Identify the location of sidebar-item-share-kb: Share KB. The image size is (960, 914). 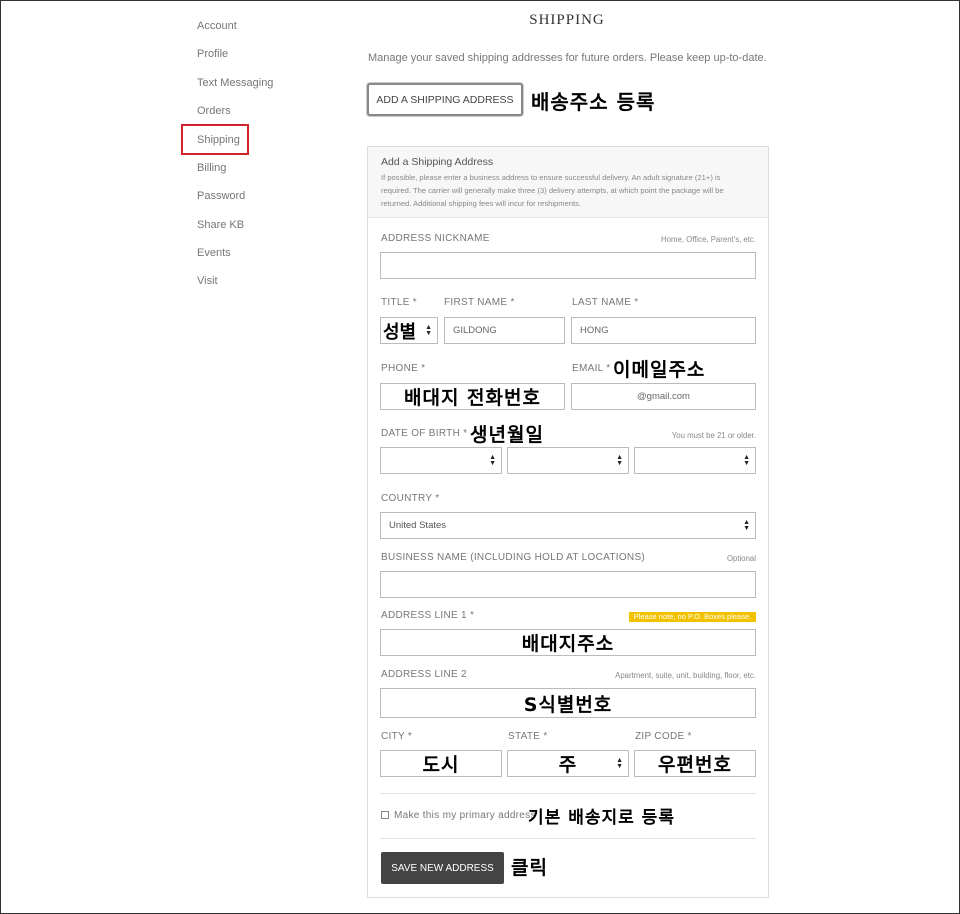
(220, 225).